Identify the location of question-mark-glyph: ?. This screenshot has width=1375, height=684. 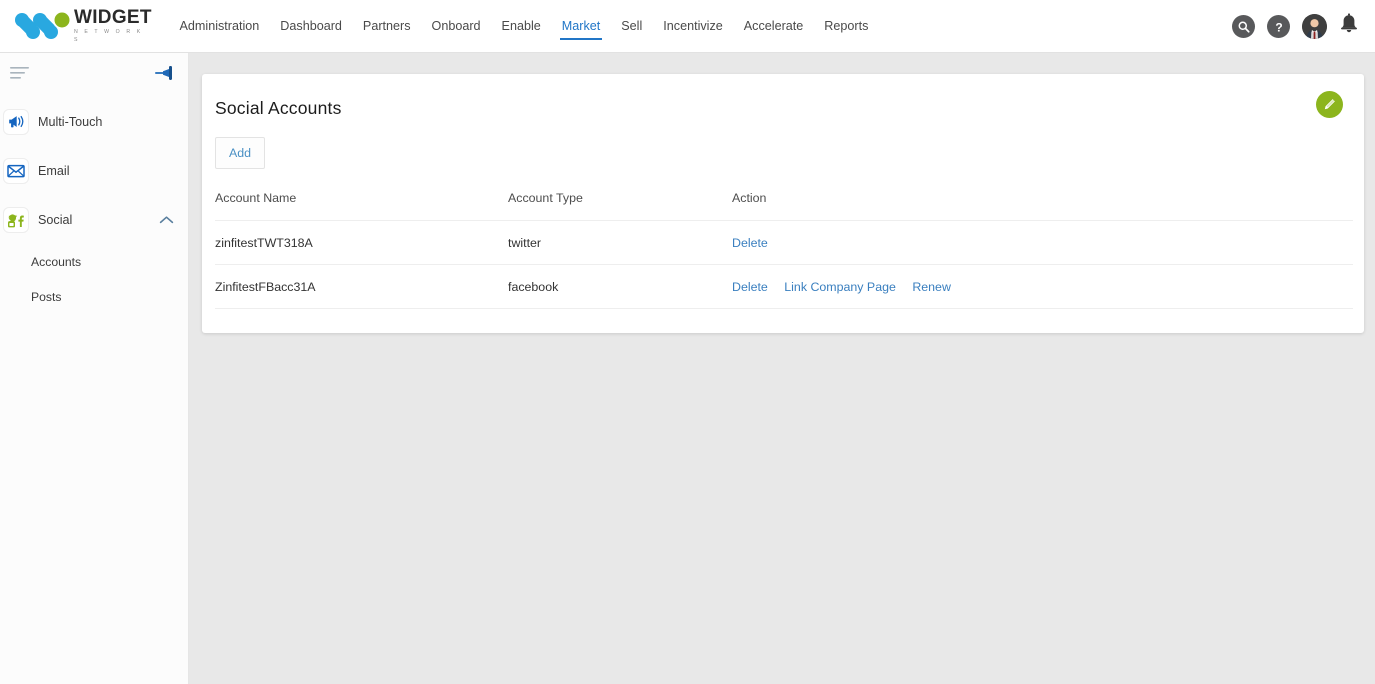
(1278, 27).